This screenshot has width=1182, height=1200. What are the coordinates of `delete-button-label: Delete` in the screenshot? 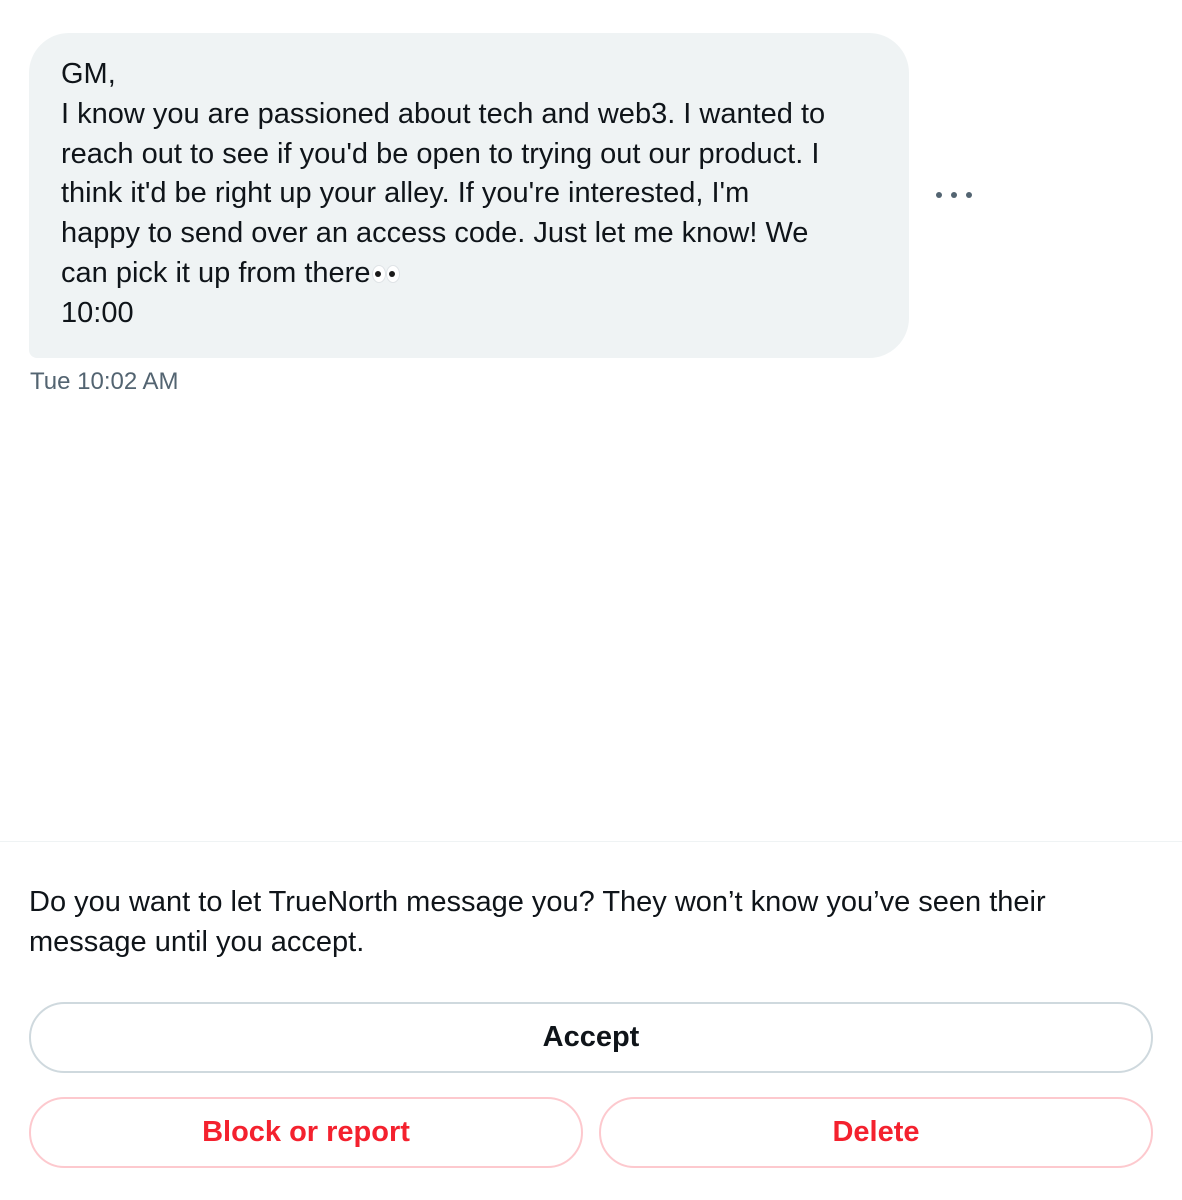 It's located at (876, 1132).